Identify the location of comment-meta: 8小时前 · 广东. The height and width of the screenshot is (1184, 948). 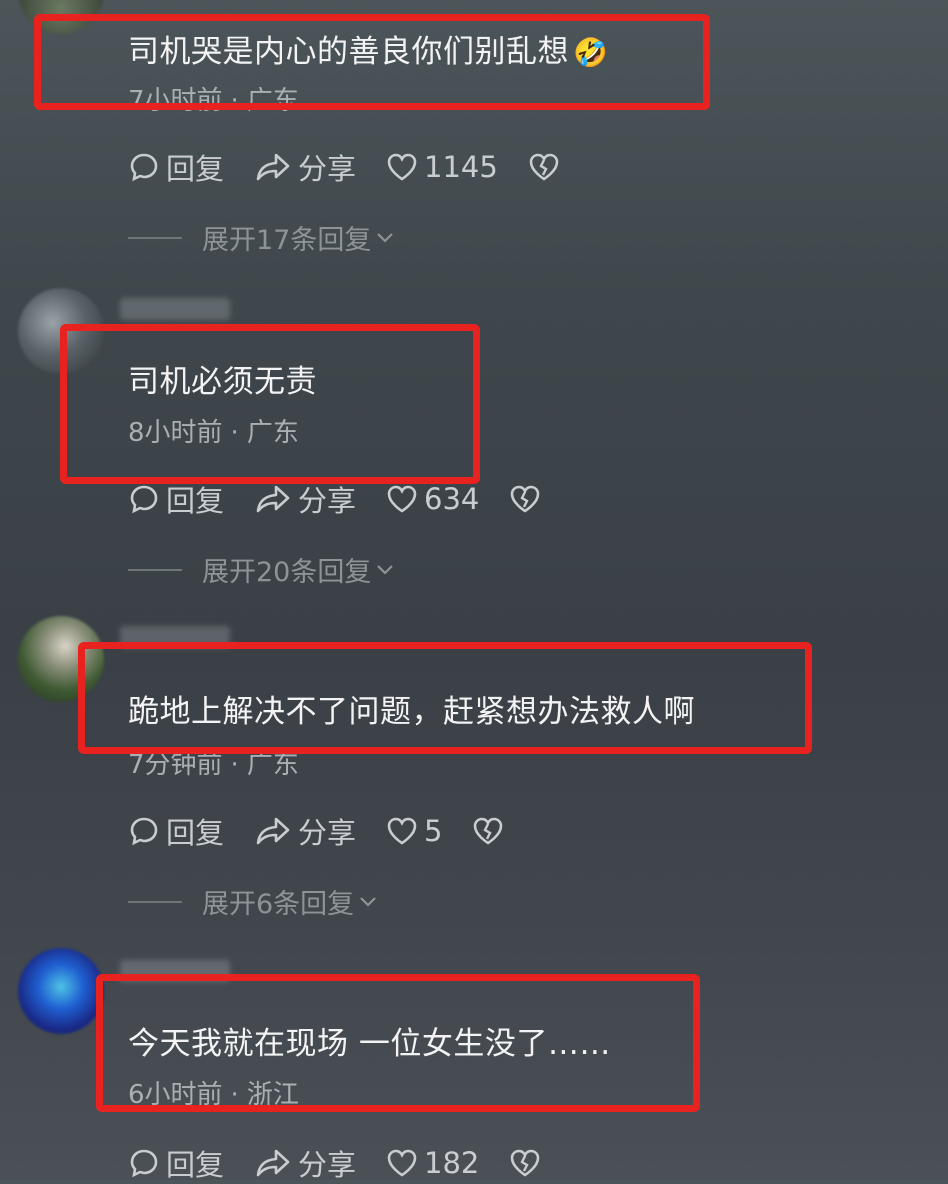
(213, 433).